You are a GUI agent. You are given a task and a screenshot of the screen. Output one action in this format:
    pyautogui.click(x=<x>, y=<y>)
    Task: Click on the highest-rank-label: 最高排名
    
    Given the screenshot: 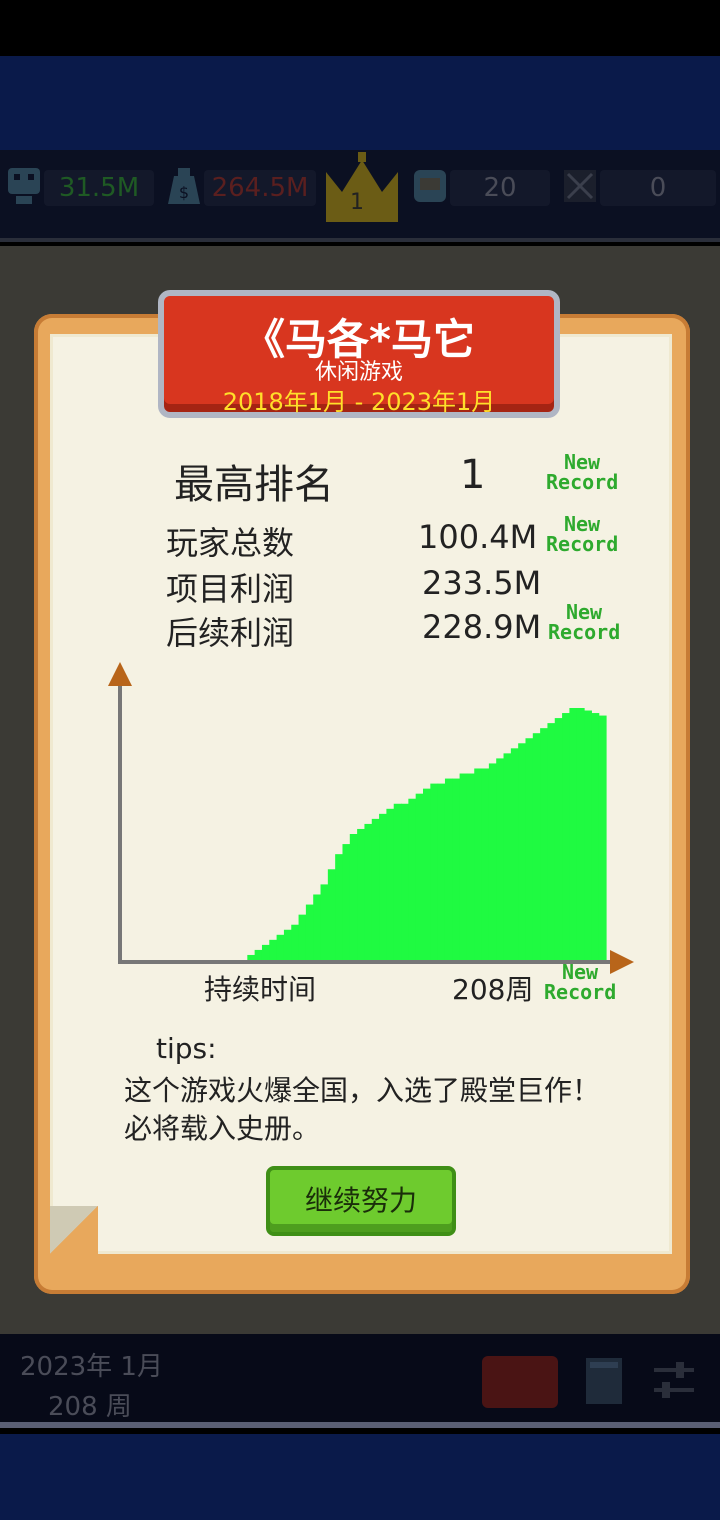 What is the action you would take?
    pyautogui.click(x=254, y=485)
    